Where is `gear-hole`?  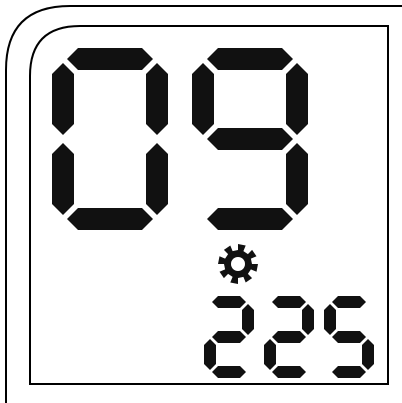
gear-hole is located at coordinates (238, 264).